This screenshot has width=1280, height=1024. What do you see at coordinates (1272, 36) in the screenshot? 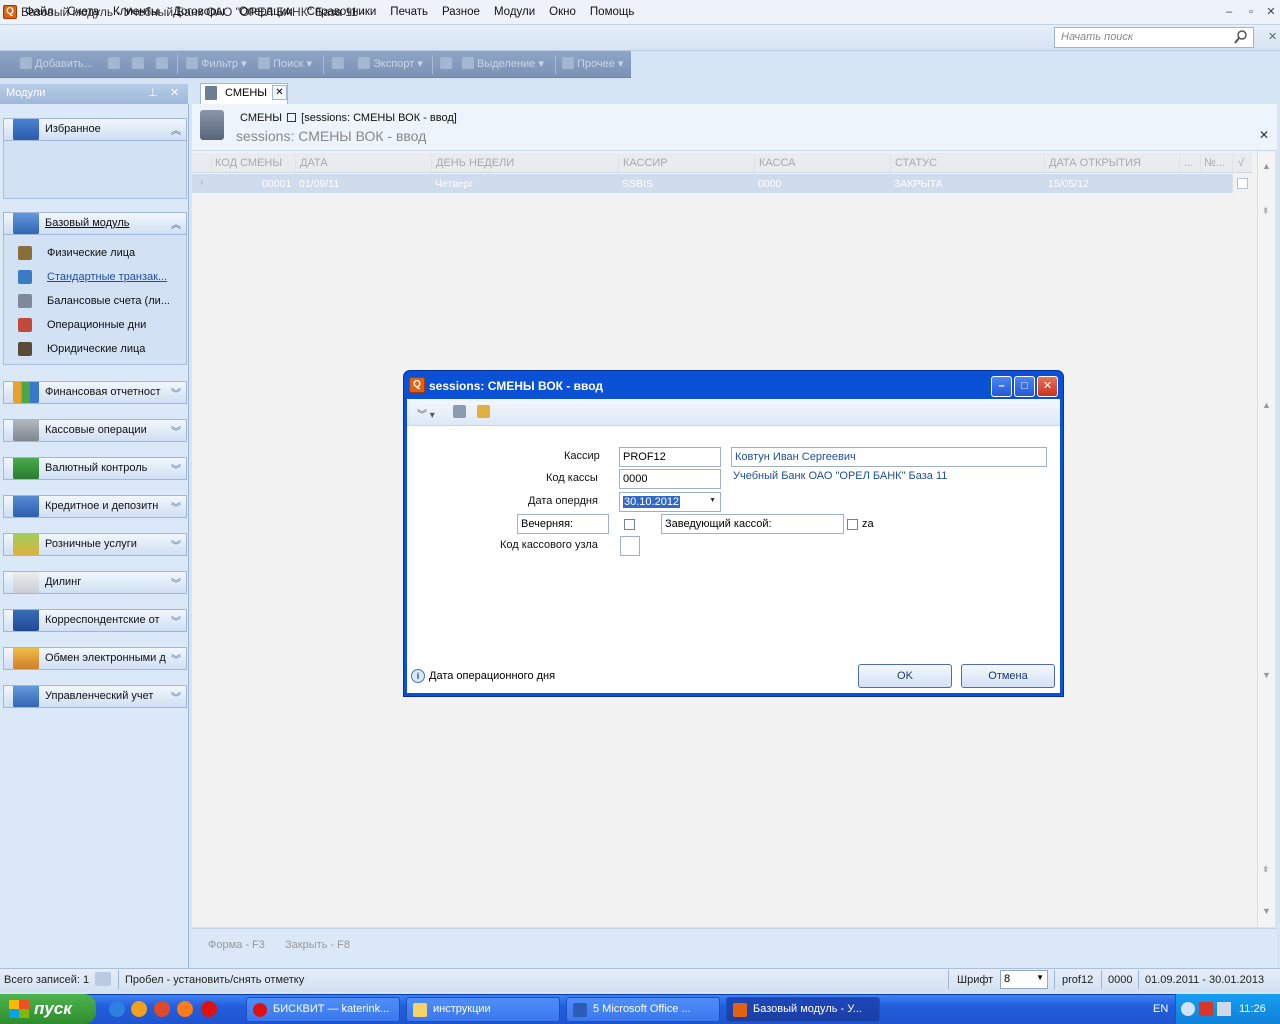
I see `menu-close-icon: ✕` at bounding box center [1272, 36].